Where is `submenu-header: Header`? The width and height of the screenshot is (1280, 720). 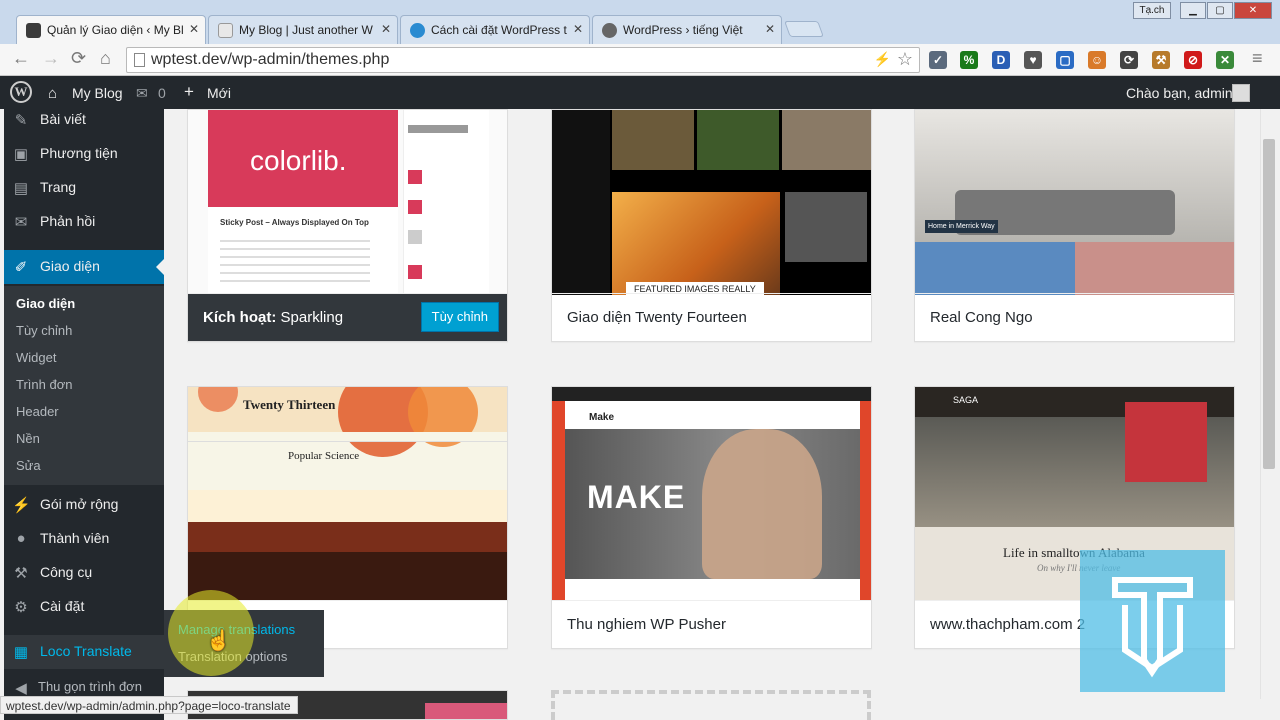
submenu-header: Header is located at coordinates (37, 411).